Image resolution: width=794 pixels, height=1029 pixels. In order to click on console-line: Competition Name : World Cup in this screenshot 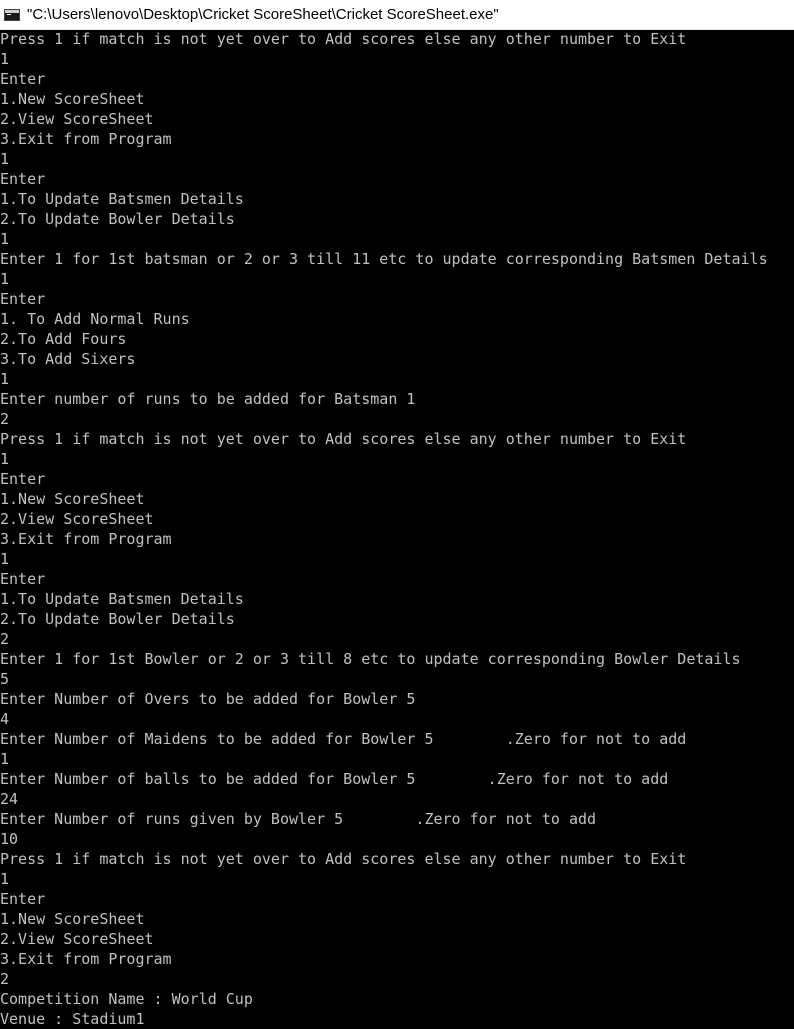, I will do `click(126, 999)`.